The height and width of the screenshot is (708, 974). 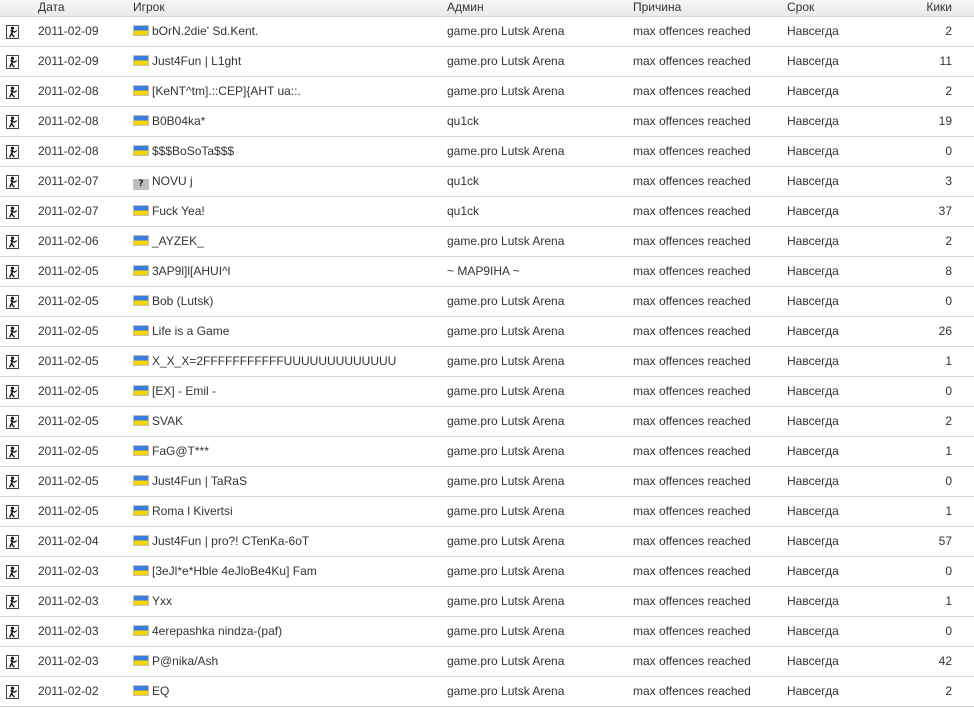 What do you see at coordinates (178, 241) in the screenshot?
I see `player-name: _AYZEK_` at bounding box center [178, 241].